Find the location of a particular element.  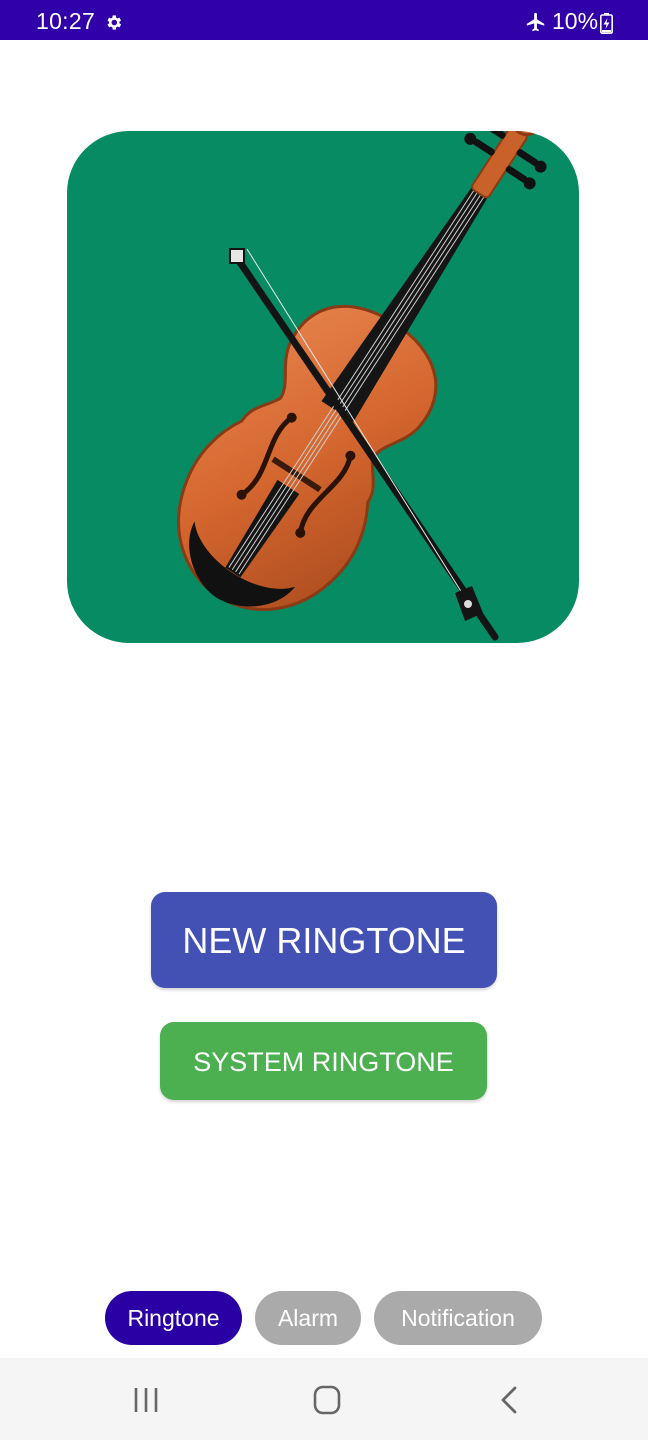

recent-apps-button is located at coordinates (146, 1400).